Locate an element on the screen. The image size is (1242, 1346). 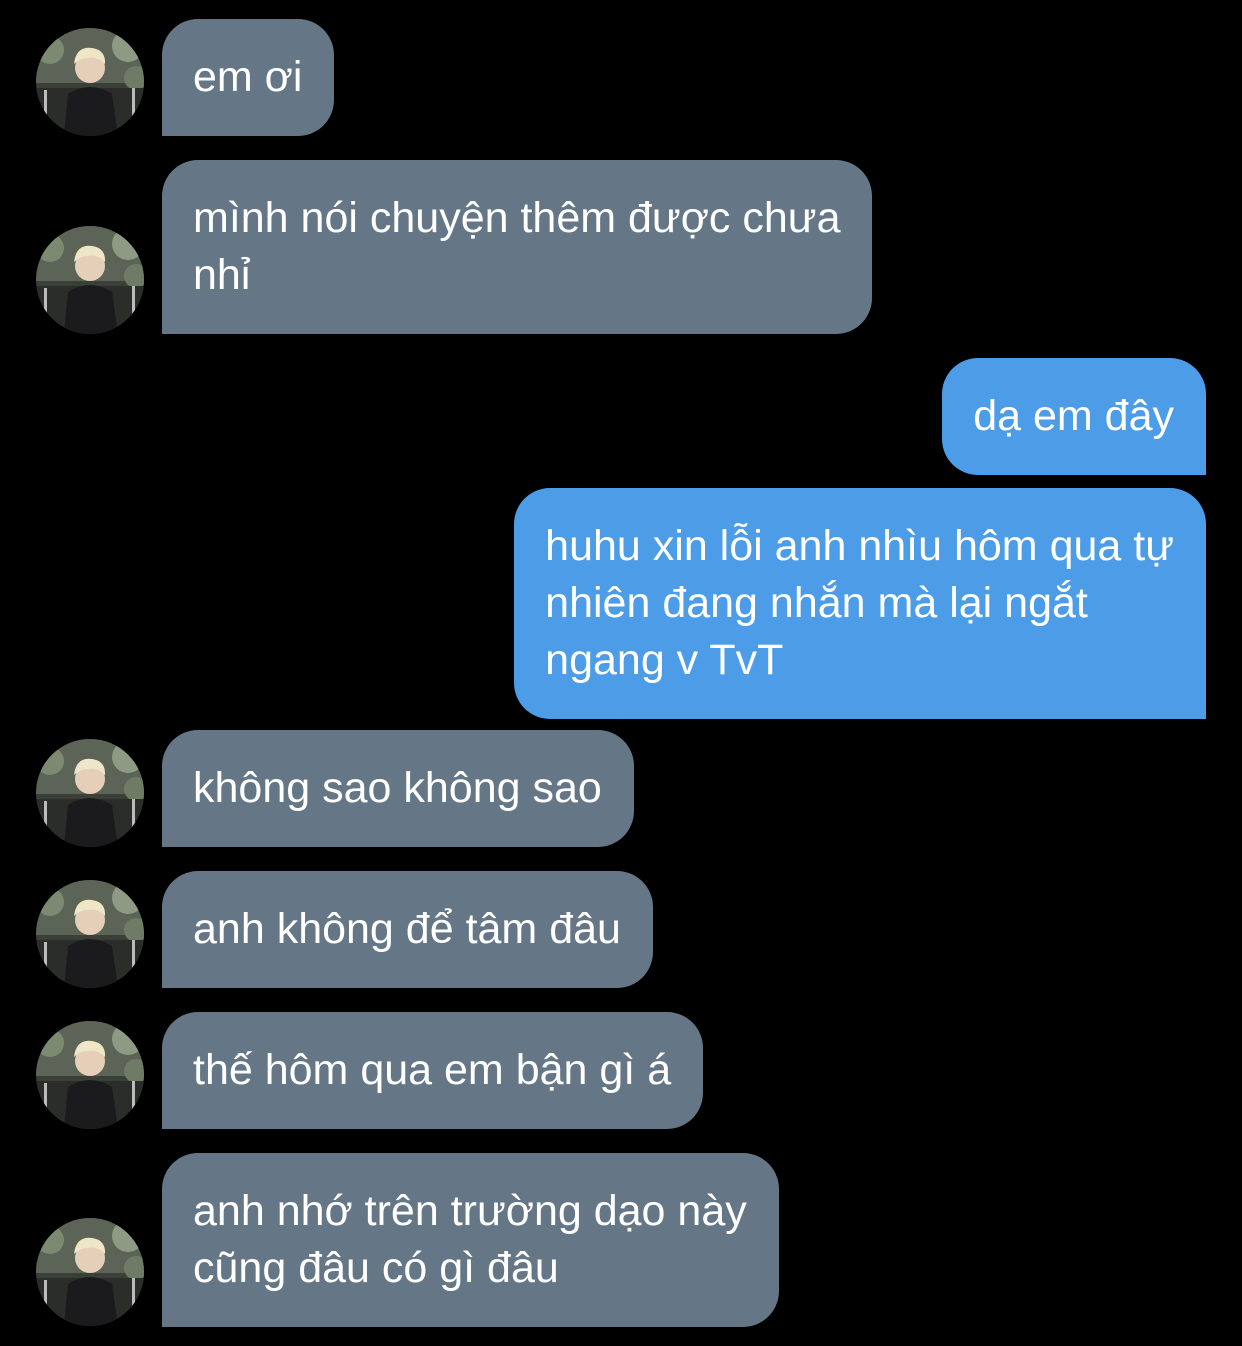
message-text: thế hôm qua em bận gì á is located at coordinates (432, 1070).